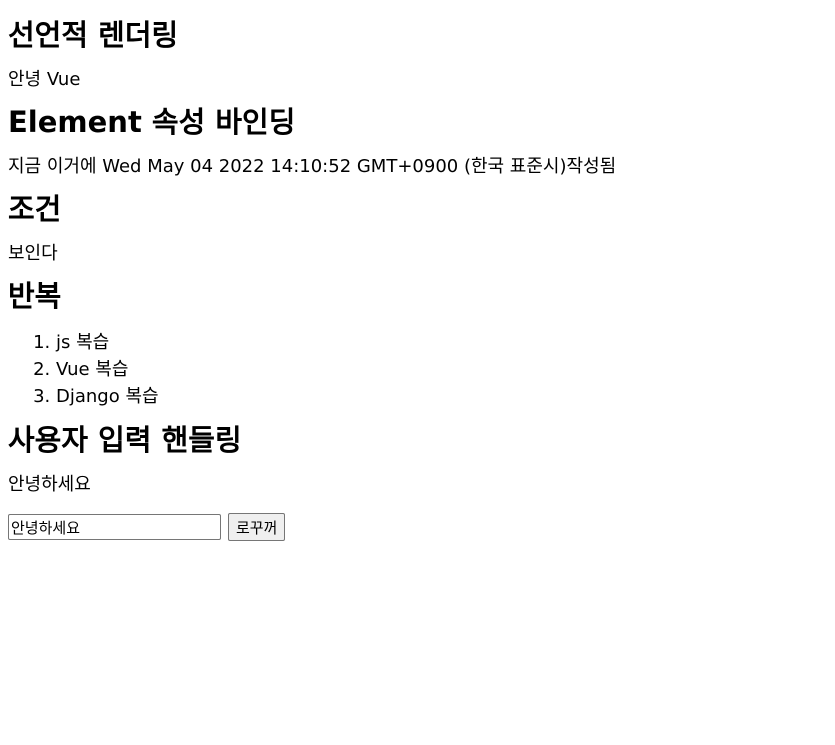 This screenshot has height=745, width=835. Describe the element at coordinates (35, 209) in the screenshot. I see `condition-heading: 조건` at that location.